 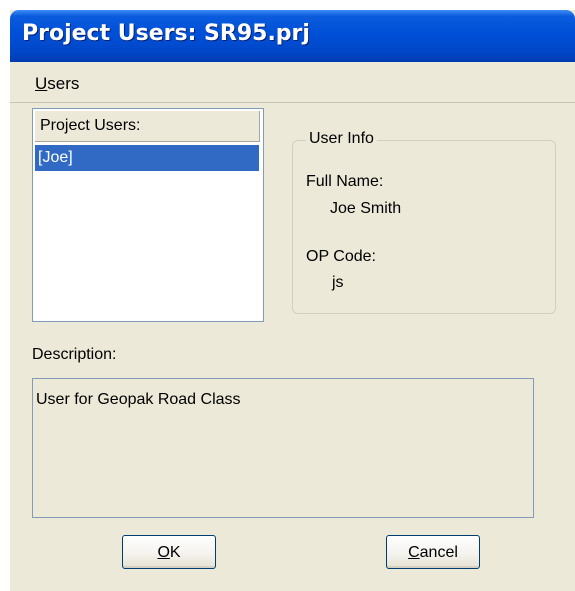 I want to click on ok-label-rest: K, so click(x=175, y=552).